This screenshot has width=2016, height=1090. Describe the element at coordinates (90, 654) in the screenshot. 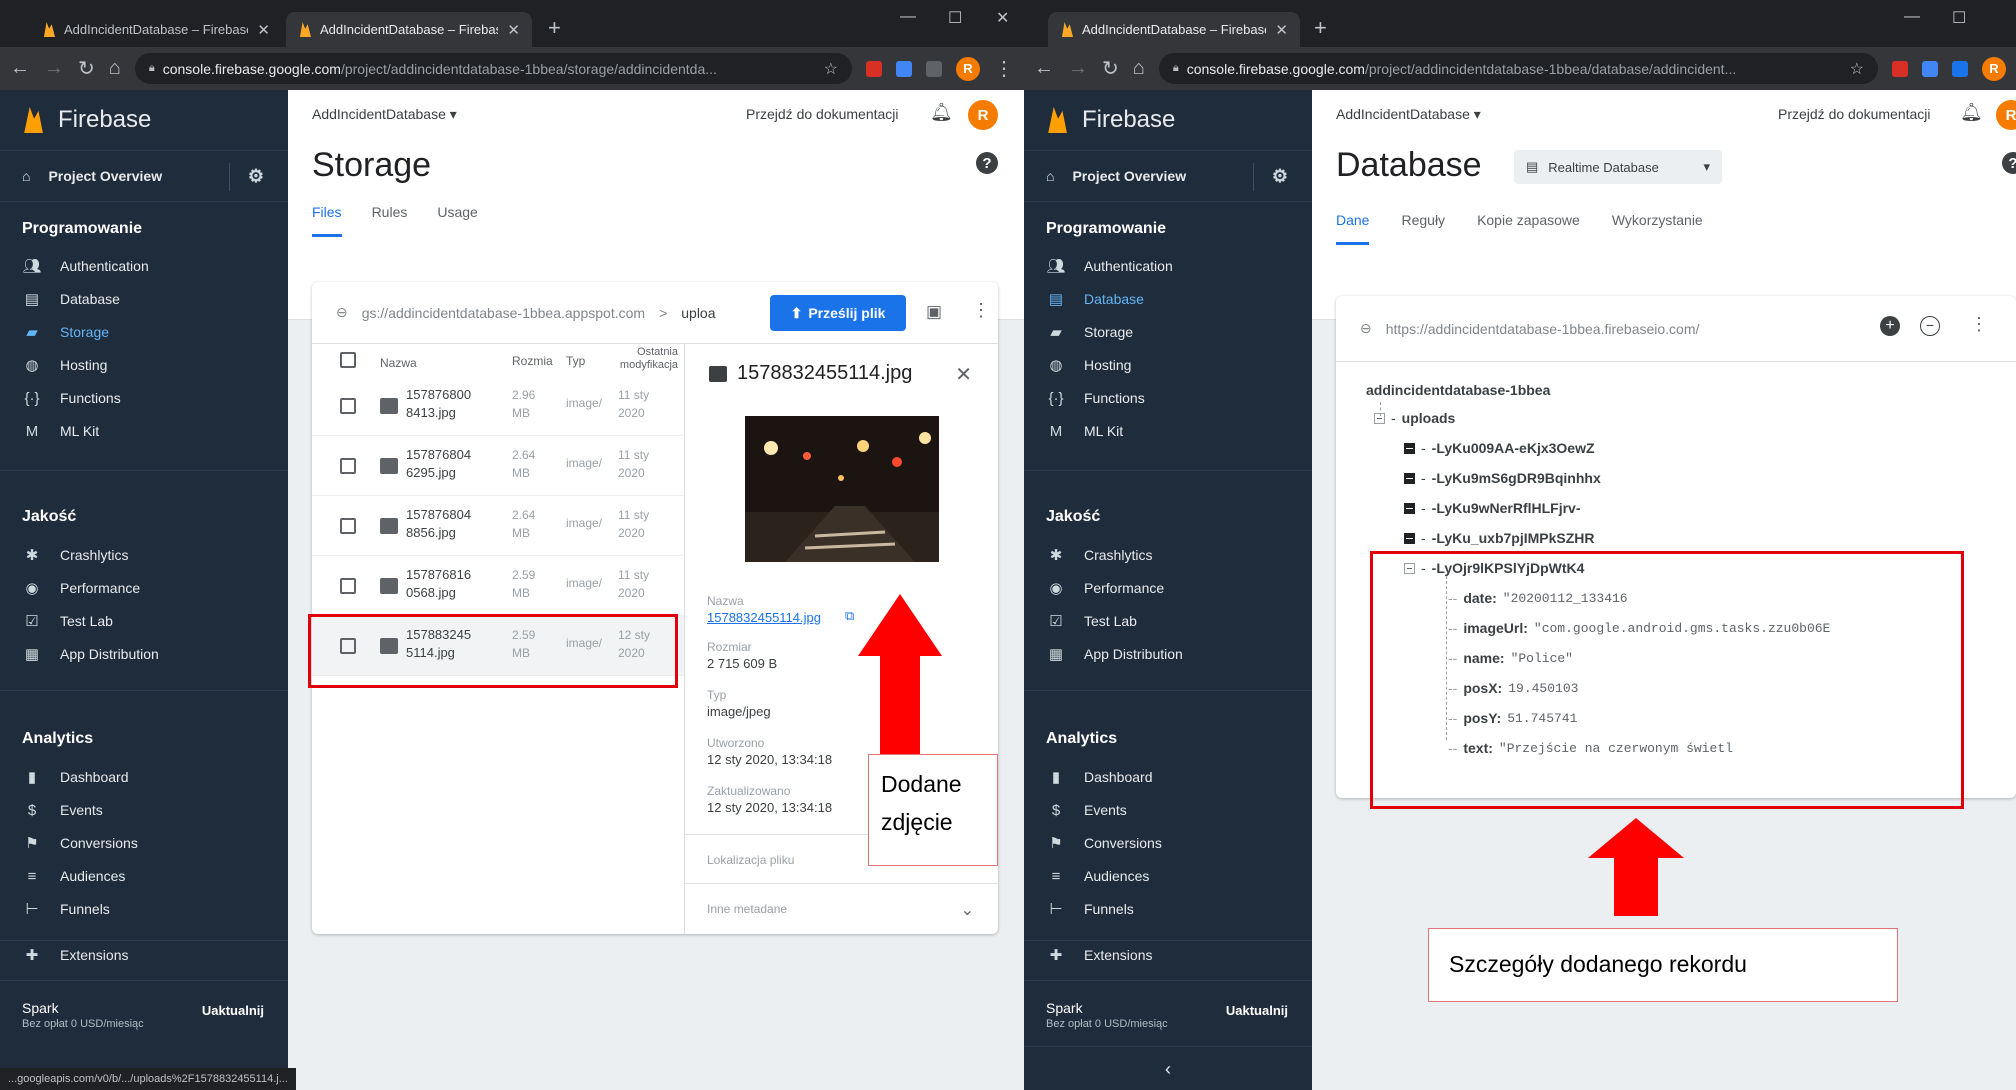

I see `sidebar-item-app-distribution: ▦ App Distribution` at that location.